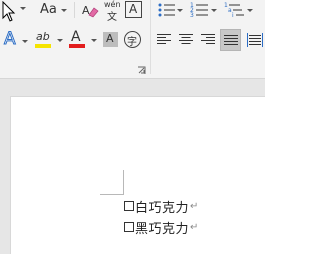  I want to click on margin-corner-marker, so click(112, 182).